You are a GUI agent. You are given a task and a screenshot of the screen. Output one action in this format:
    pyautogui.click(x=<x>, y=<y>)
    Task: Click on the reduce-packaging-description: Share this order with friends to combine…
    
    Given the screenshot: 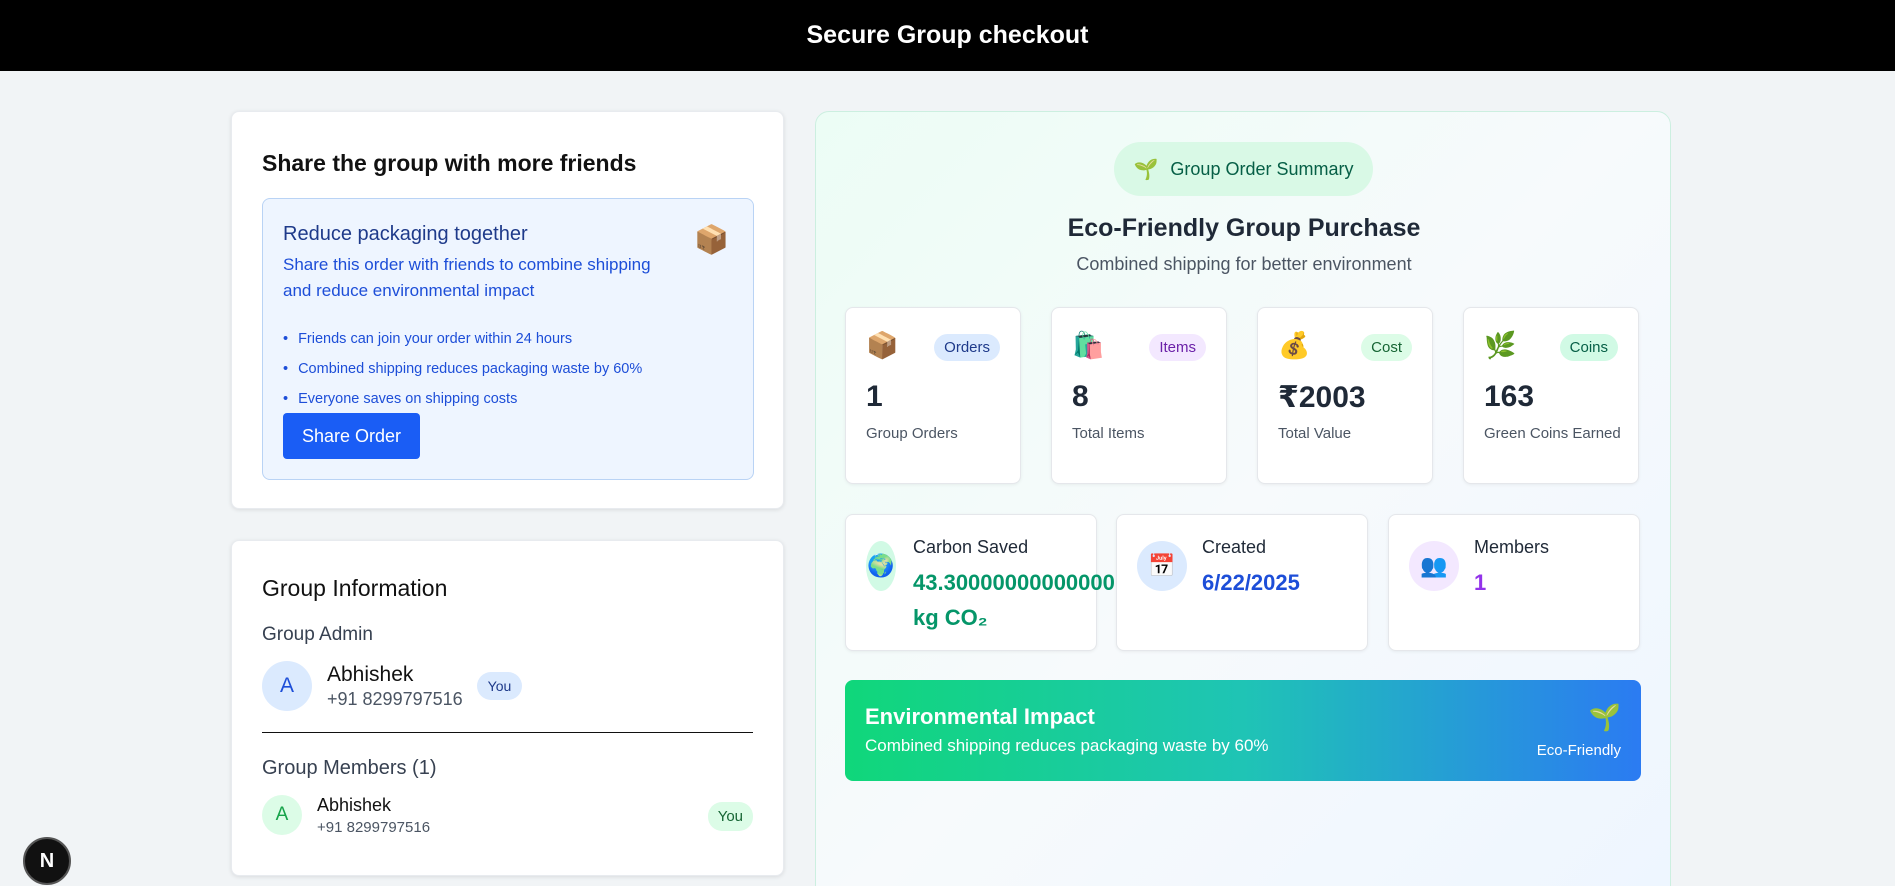 What is the action you would take?
    pyautogui.click(x=467, y=277)
    